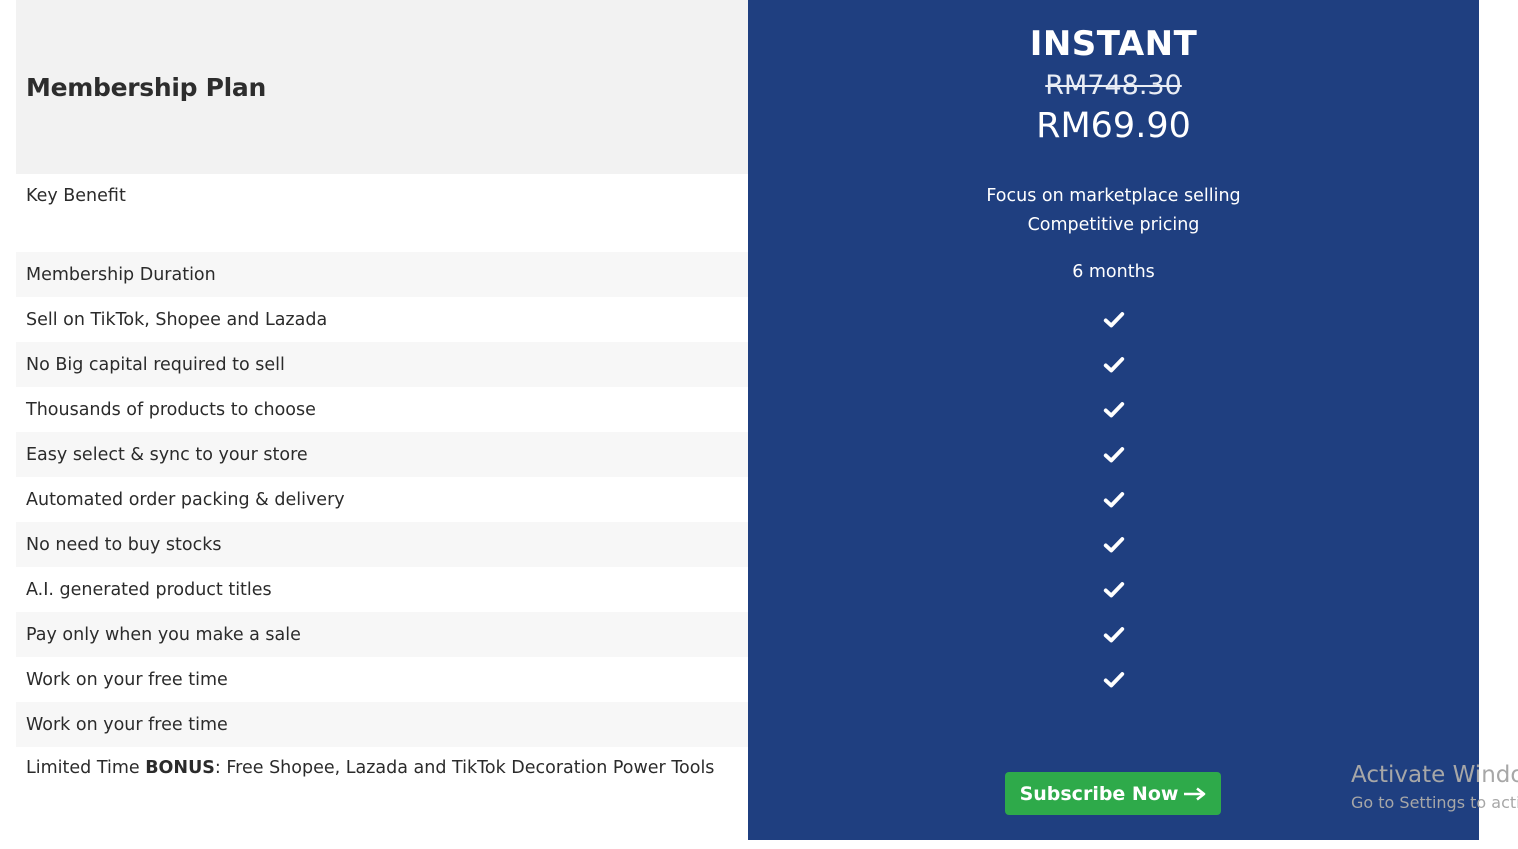 The image size is (1518, 849). What do you see at coordinates (146, 87) in the screenshot?
I see `membership-plan-heading: Membership Plan` at bounding box center [146, 87].